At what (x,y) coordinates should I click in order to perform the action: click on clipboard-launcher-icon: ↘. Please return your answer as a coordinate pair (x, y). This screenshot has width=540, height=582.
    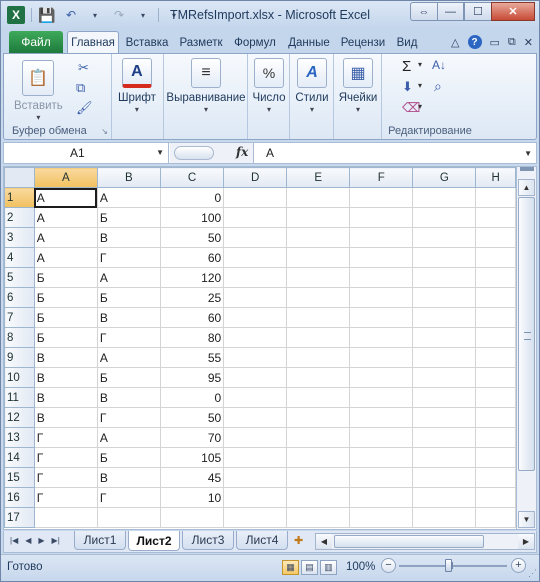
    Looking at the image, I should click on (104, 131).